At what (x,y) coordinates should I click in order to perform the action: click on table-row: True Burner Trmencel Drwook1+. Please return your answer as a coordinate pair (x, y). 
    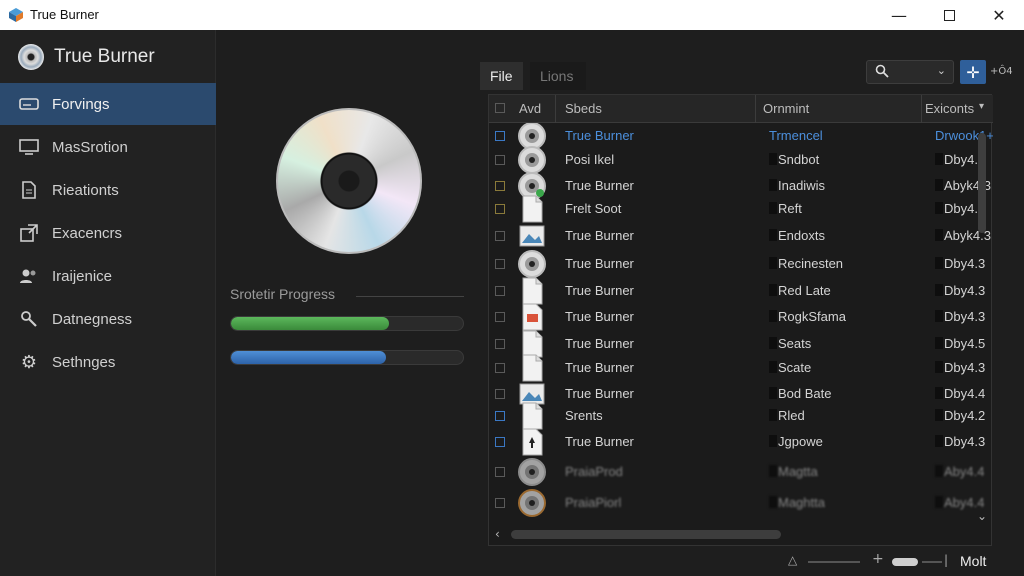
    Looking at the image, I should click on (741, 136).